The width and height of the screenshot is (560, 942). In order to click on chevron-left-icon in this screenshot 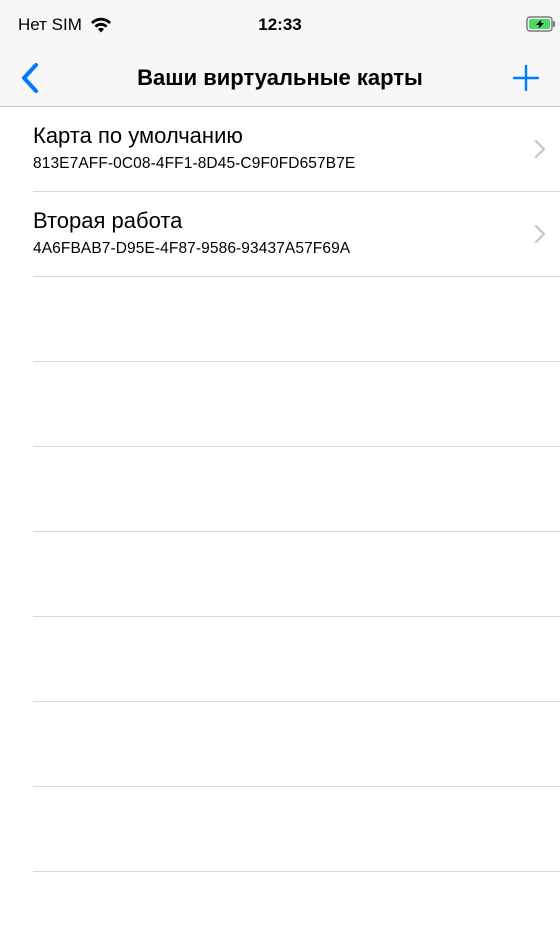, I will do `click(31, 78)`.